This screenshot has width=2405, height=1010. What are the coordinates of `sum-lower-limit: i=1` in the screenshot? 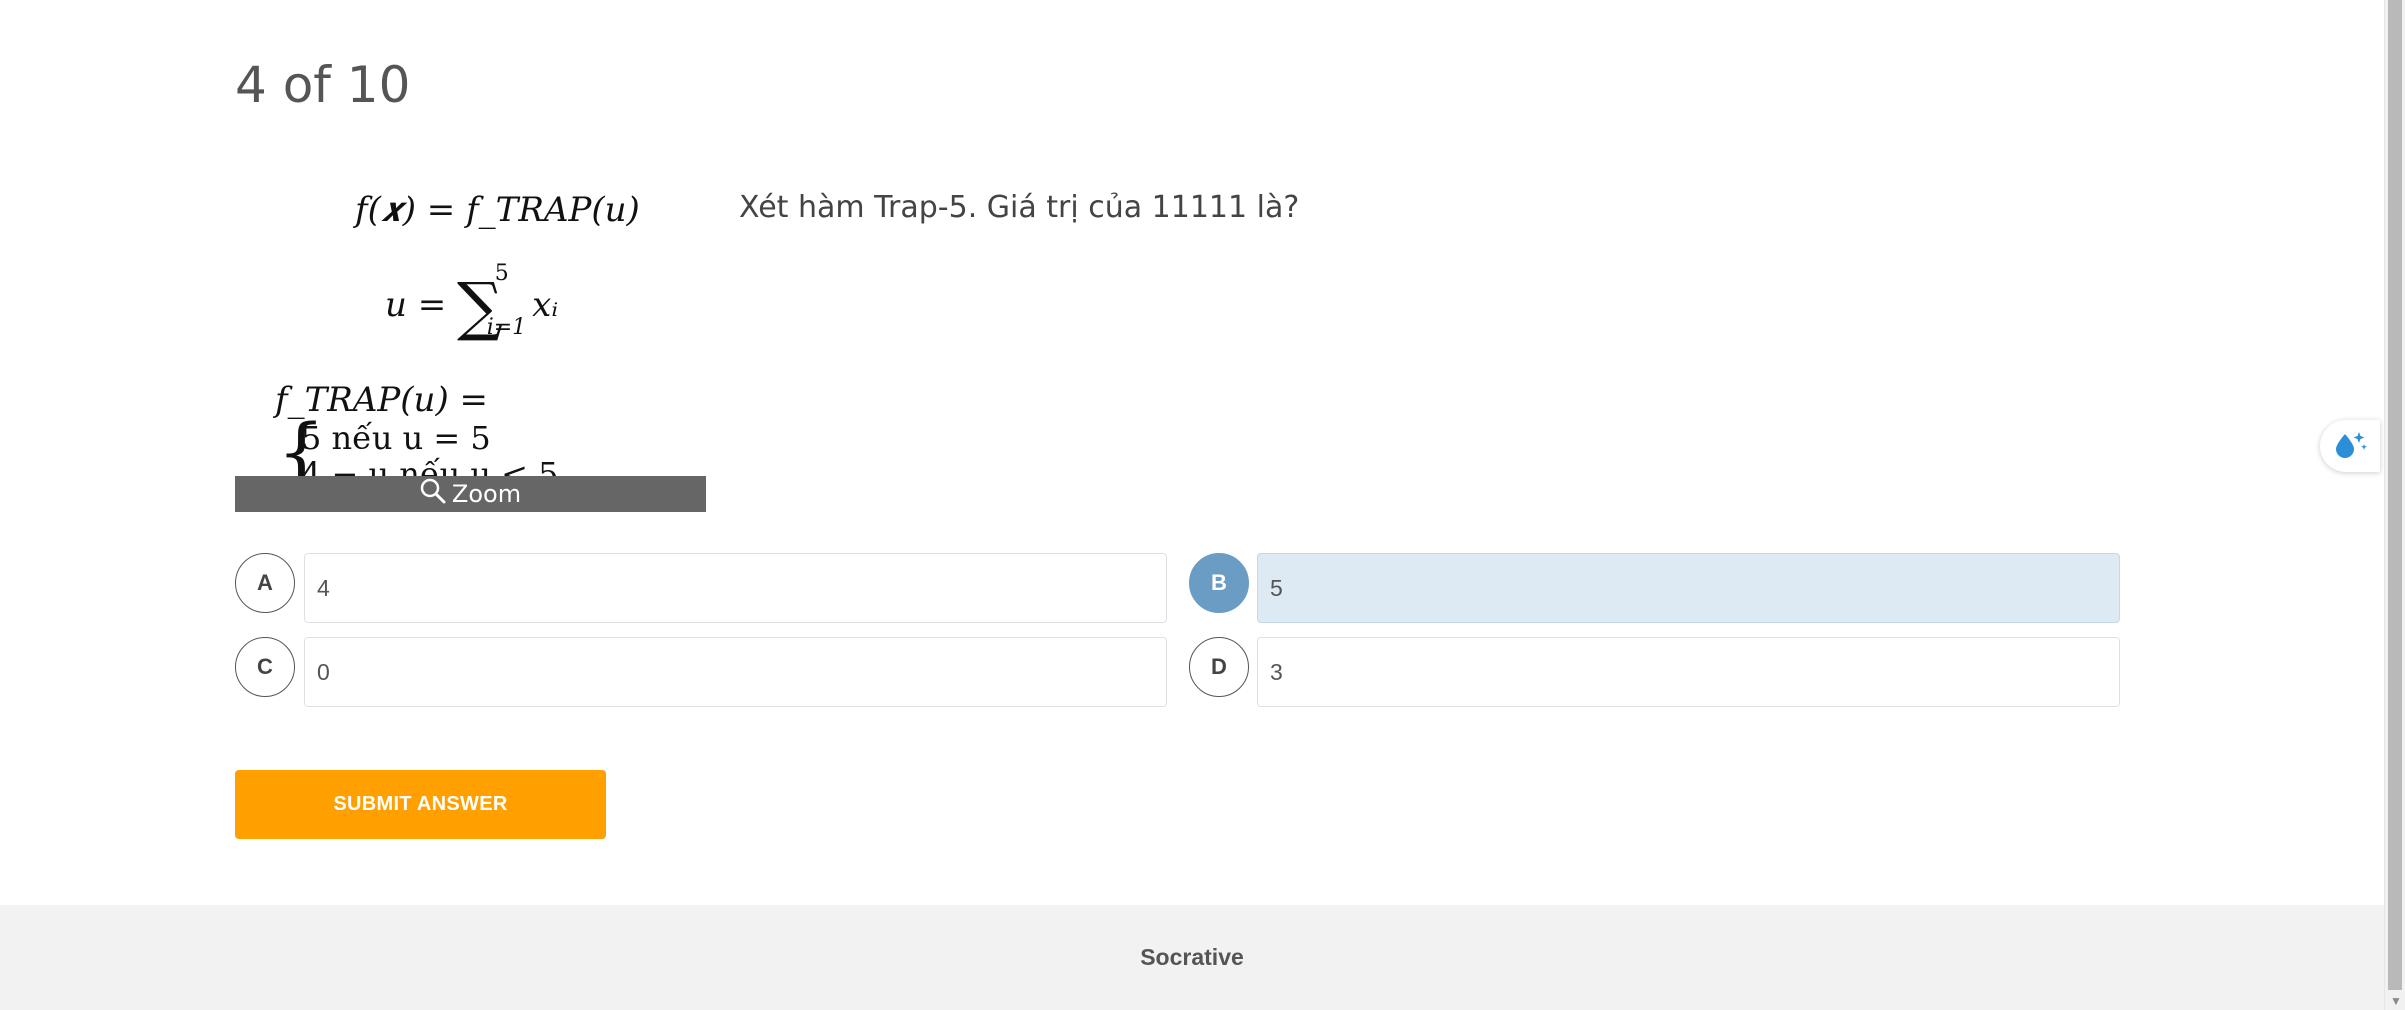 It's located at (506, 327).